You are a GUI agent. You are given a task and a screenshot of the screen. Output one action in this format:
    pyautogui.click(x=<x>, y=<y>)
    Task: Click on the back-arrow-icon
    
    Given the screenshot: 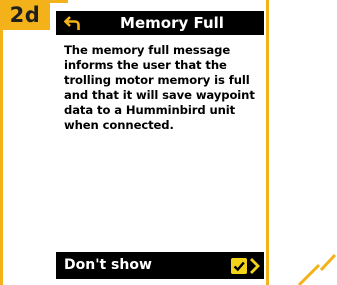 What is the action you would take?
    pyautogui.click(x=73, y=23)
    